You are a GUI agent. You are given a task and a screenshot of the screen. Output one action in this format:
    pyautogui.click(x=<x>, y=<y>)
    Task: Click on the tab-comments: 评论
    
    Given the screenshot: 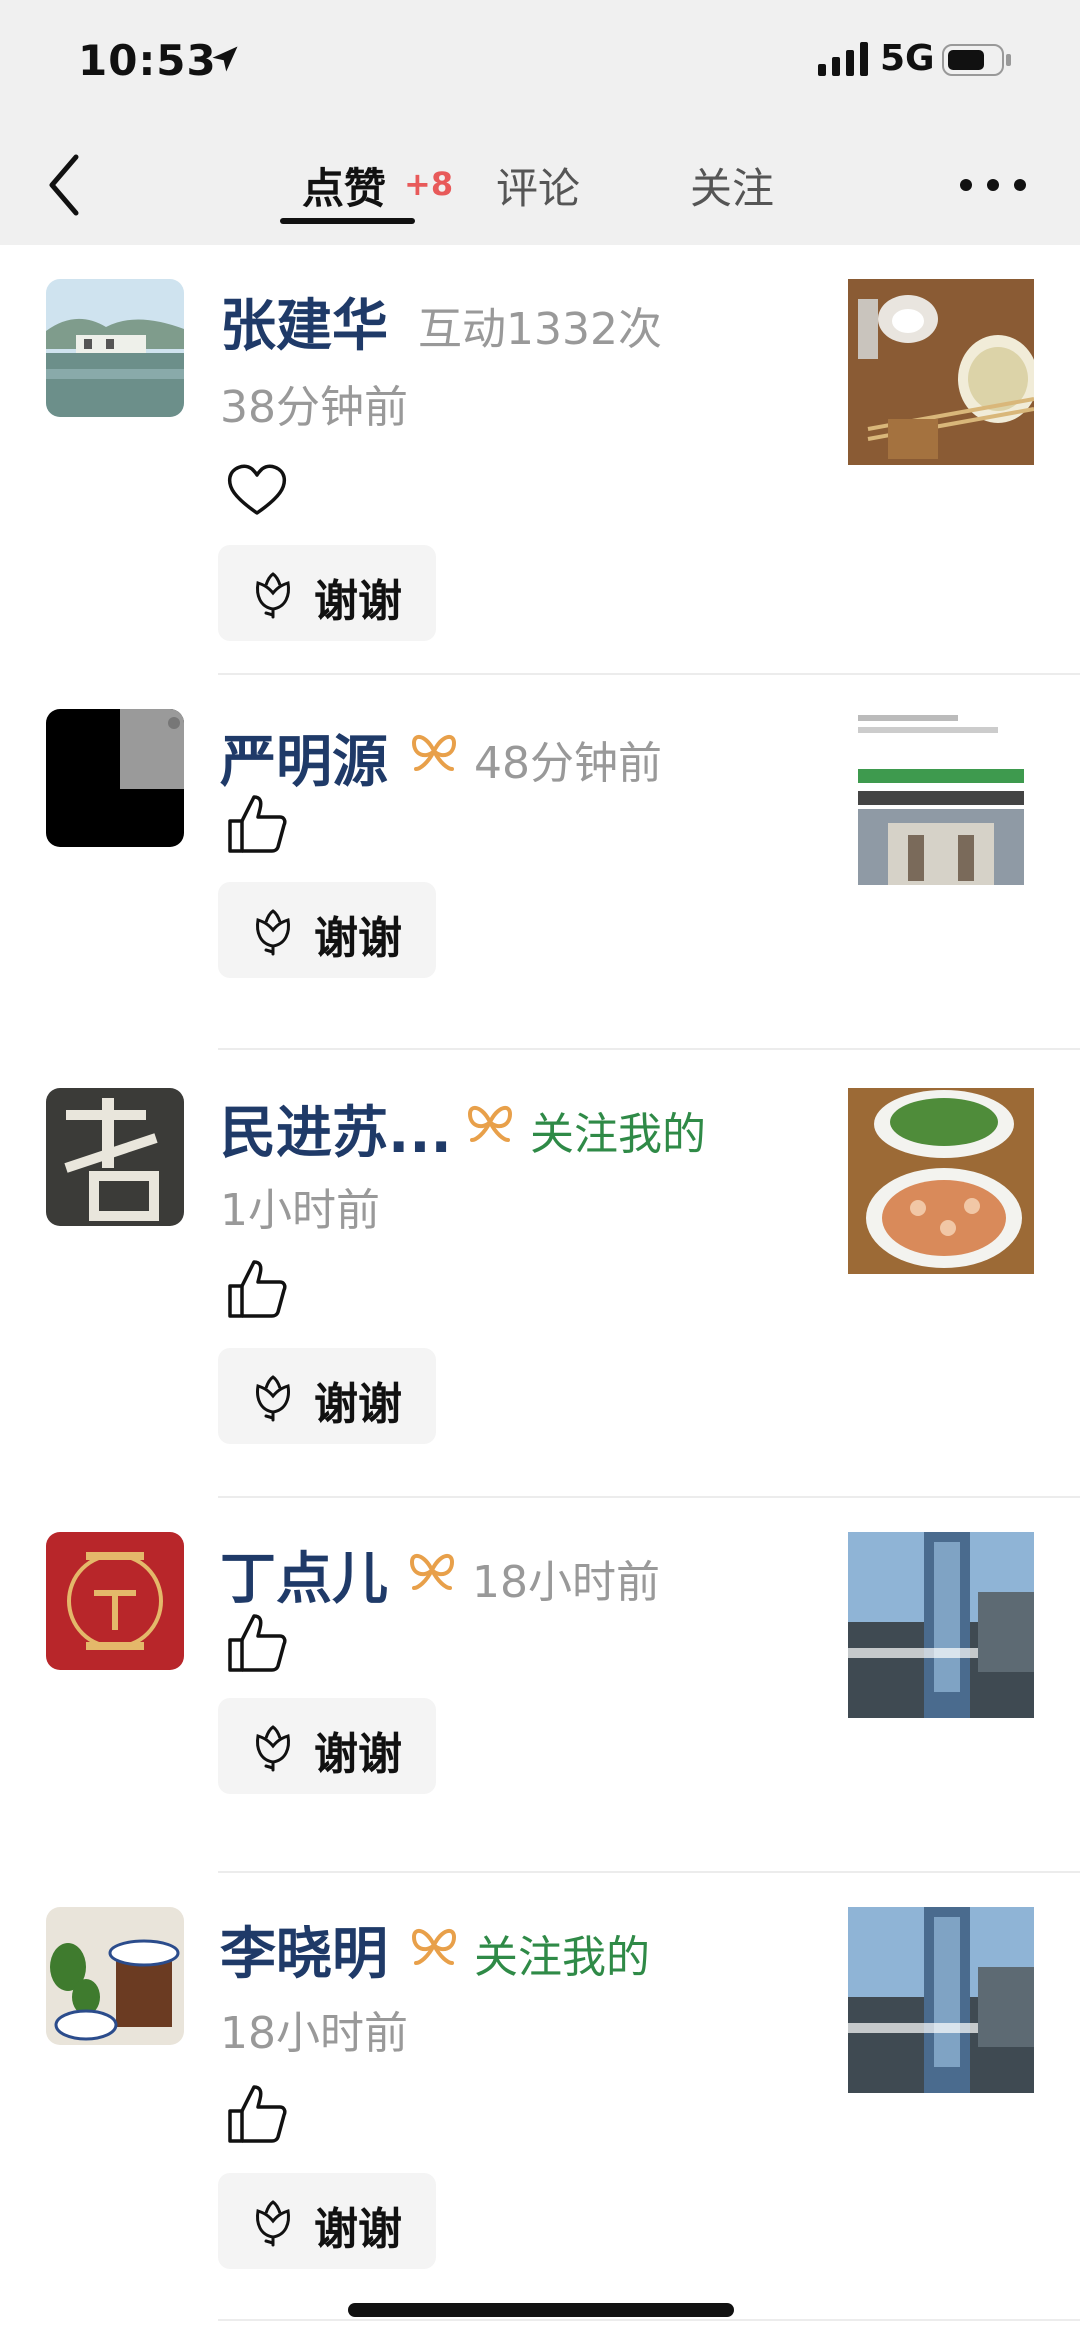 What is the action you would take?
    pyautogui.click(x=538, y=185)
    